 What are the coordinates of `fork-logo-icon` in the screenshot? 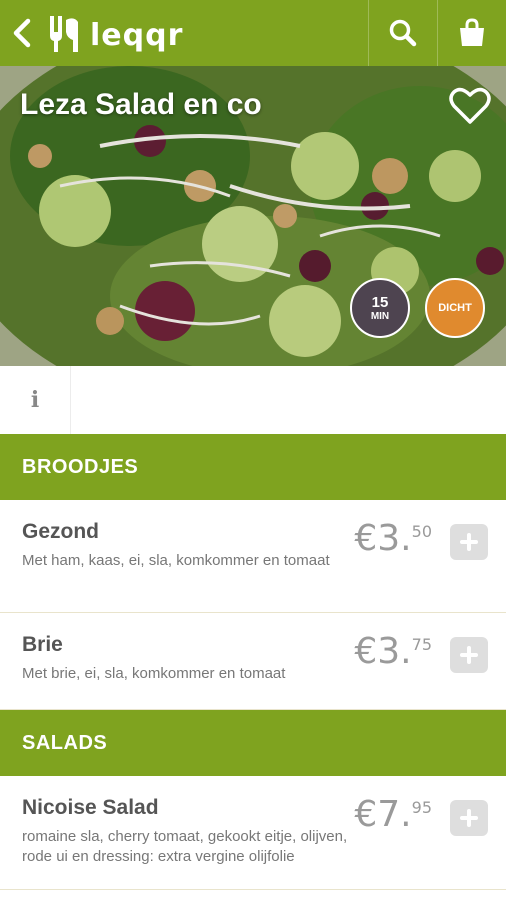 It's located at (64, 34).